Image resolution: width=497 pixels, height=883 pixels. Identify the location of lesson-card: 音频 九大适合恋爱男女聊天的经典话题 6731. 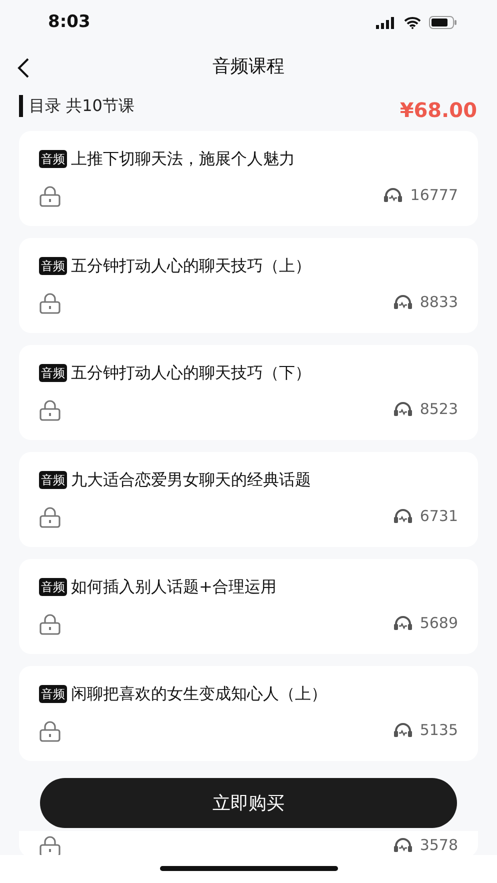
(248, 499).